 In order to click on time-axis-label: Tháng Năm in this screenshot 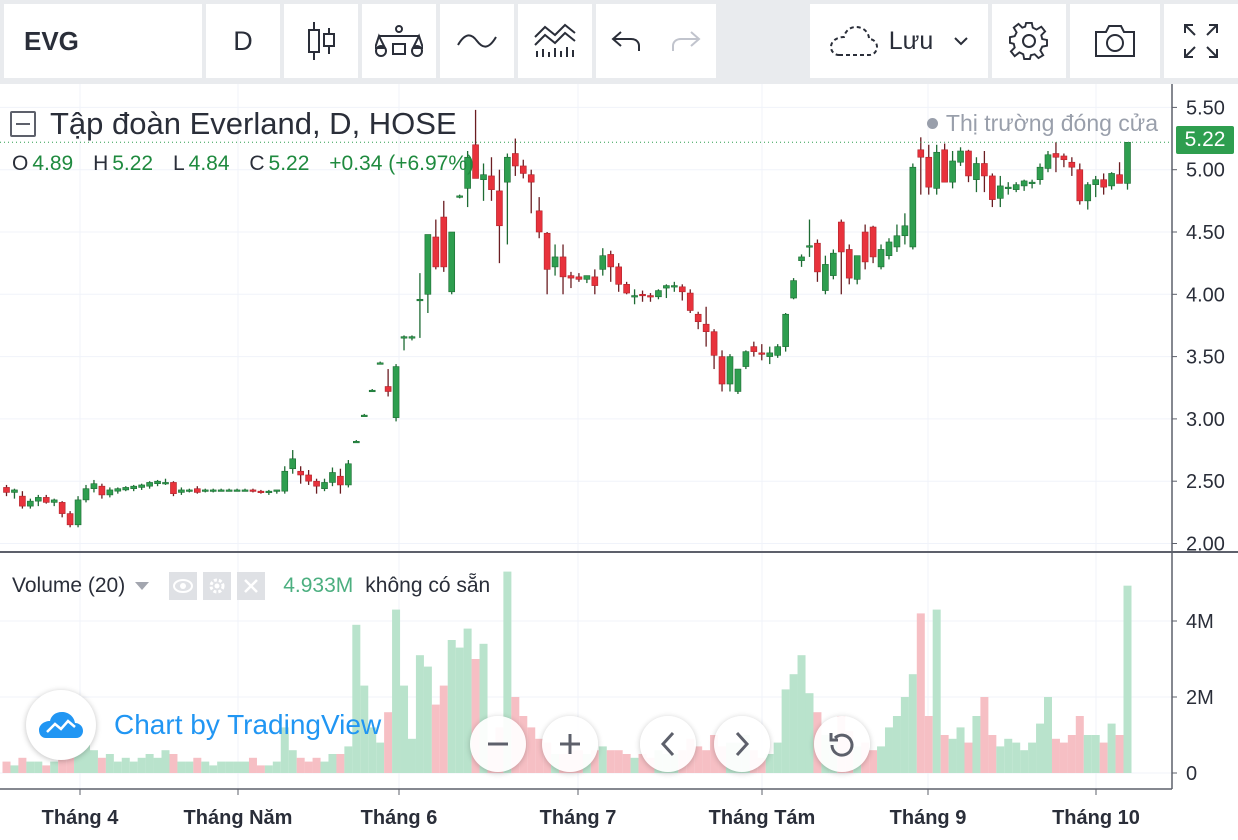, I will do `click(238, 818)`.